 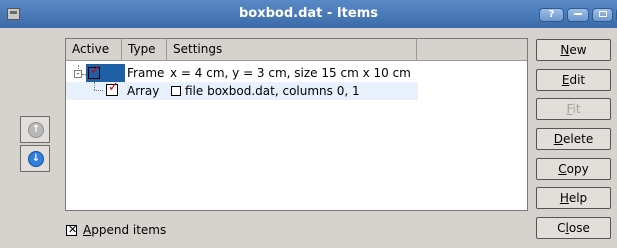 What do you see at coordinates (78, 74) in the screenshot?
I see `collapse-icon: -` at bounding box center [78, 74].